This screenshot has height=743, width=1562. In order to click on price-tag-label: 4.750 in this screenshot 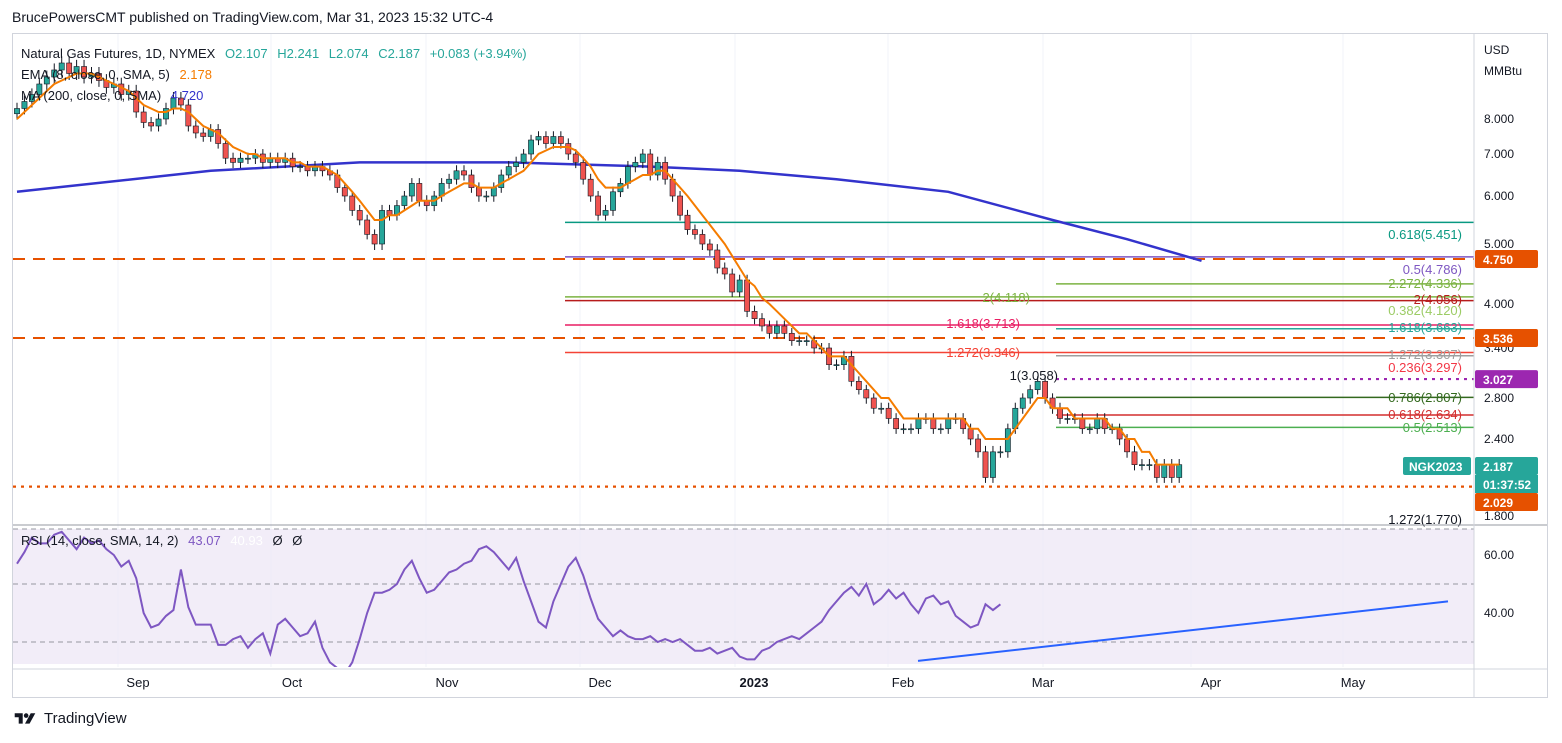, I will do `click(1498, 260)`.